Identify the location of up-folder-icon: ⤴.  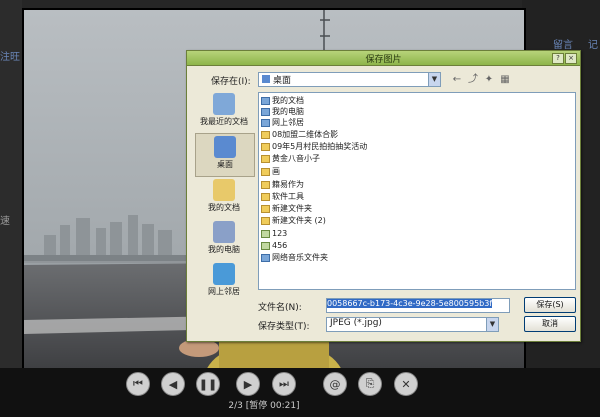
(473, 80).